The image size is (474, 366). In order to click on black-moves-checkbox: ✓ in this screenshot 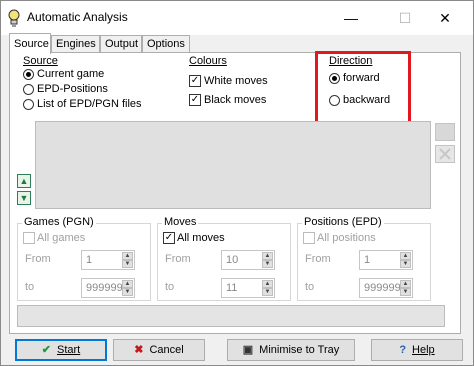, I will do `click(195, 100)`.